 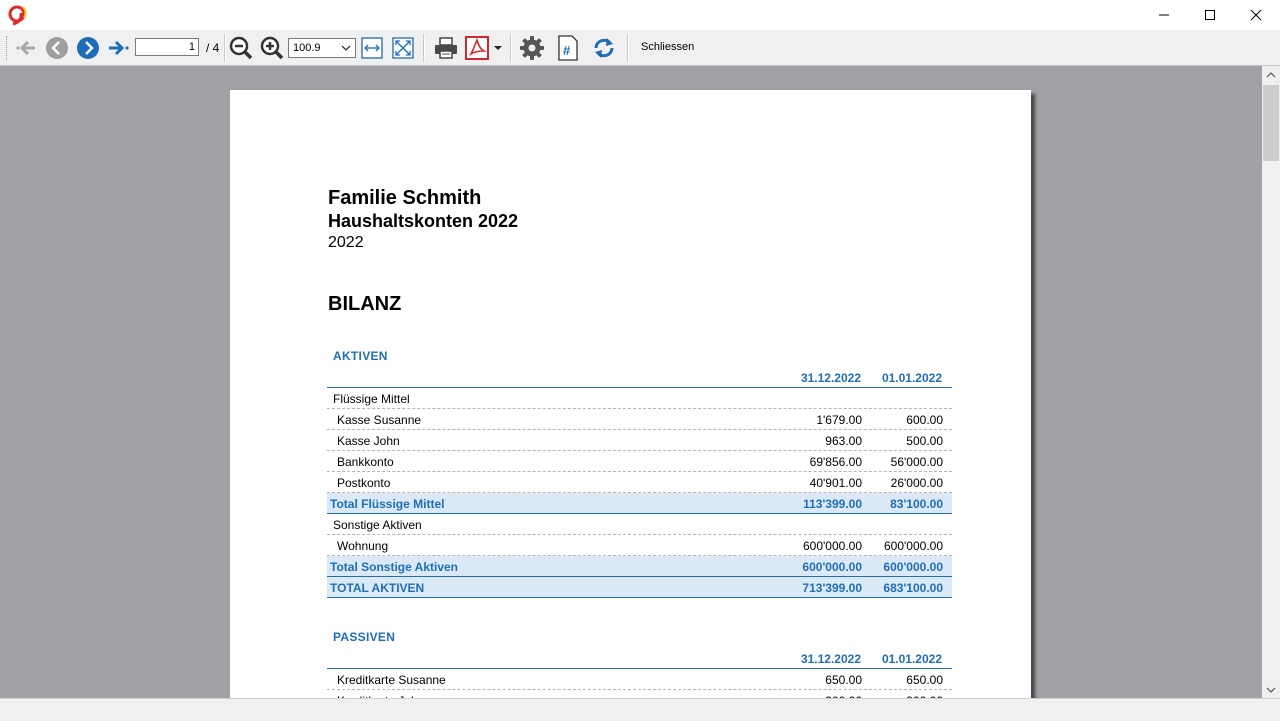 What do you see at coordinates (360, 356) in the screenshot?
I see `section-title: AKTIVEN` at bounding box center [360, 356].